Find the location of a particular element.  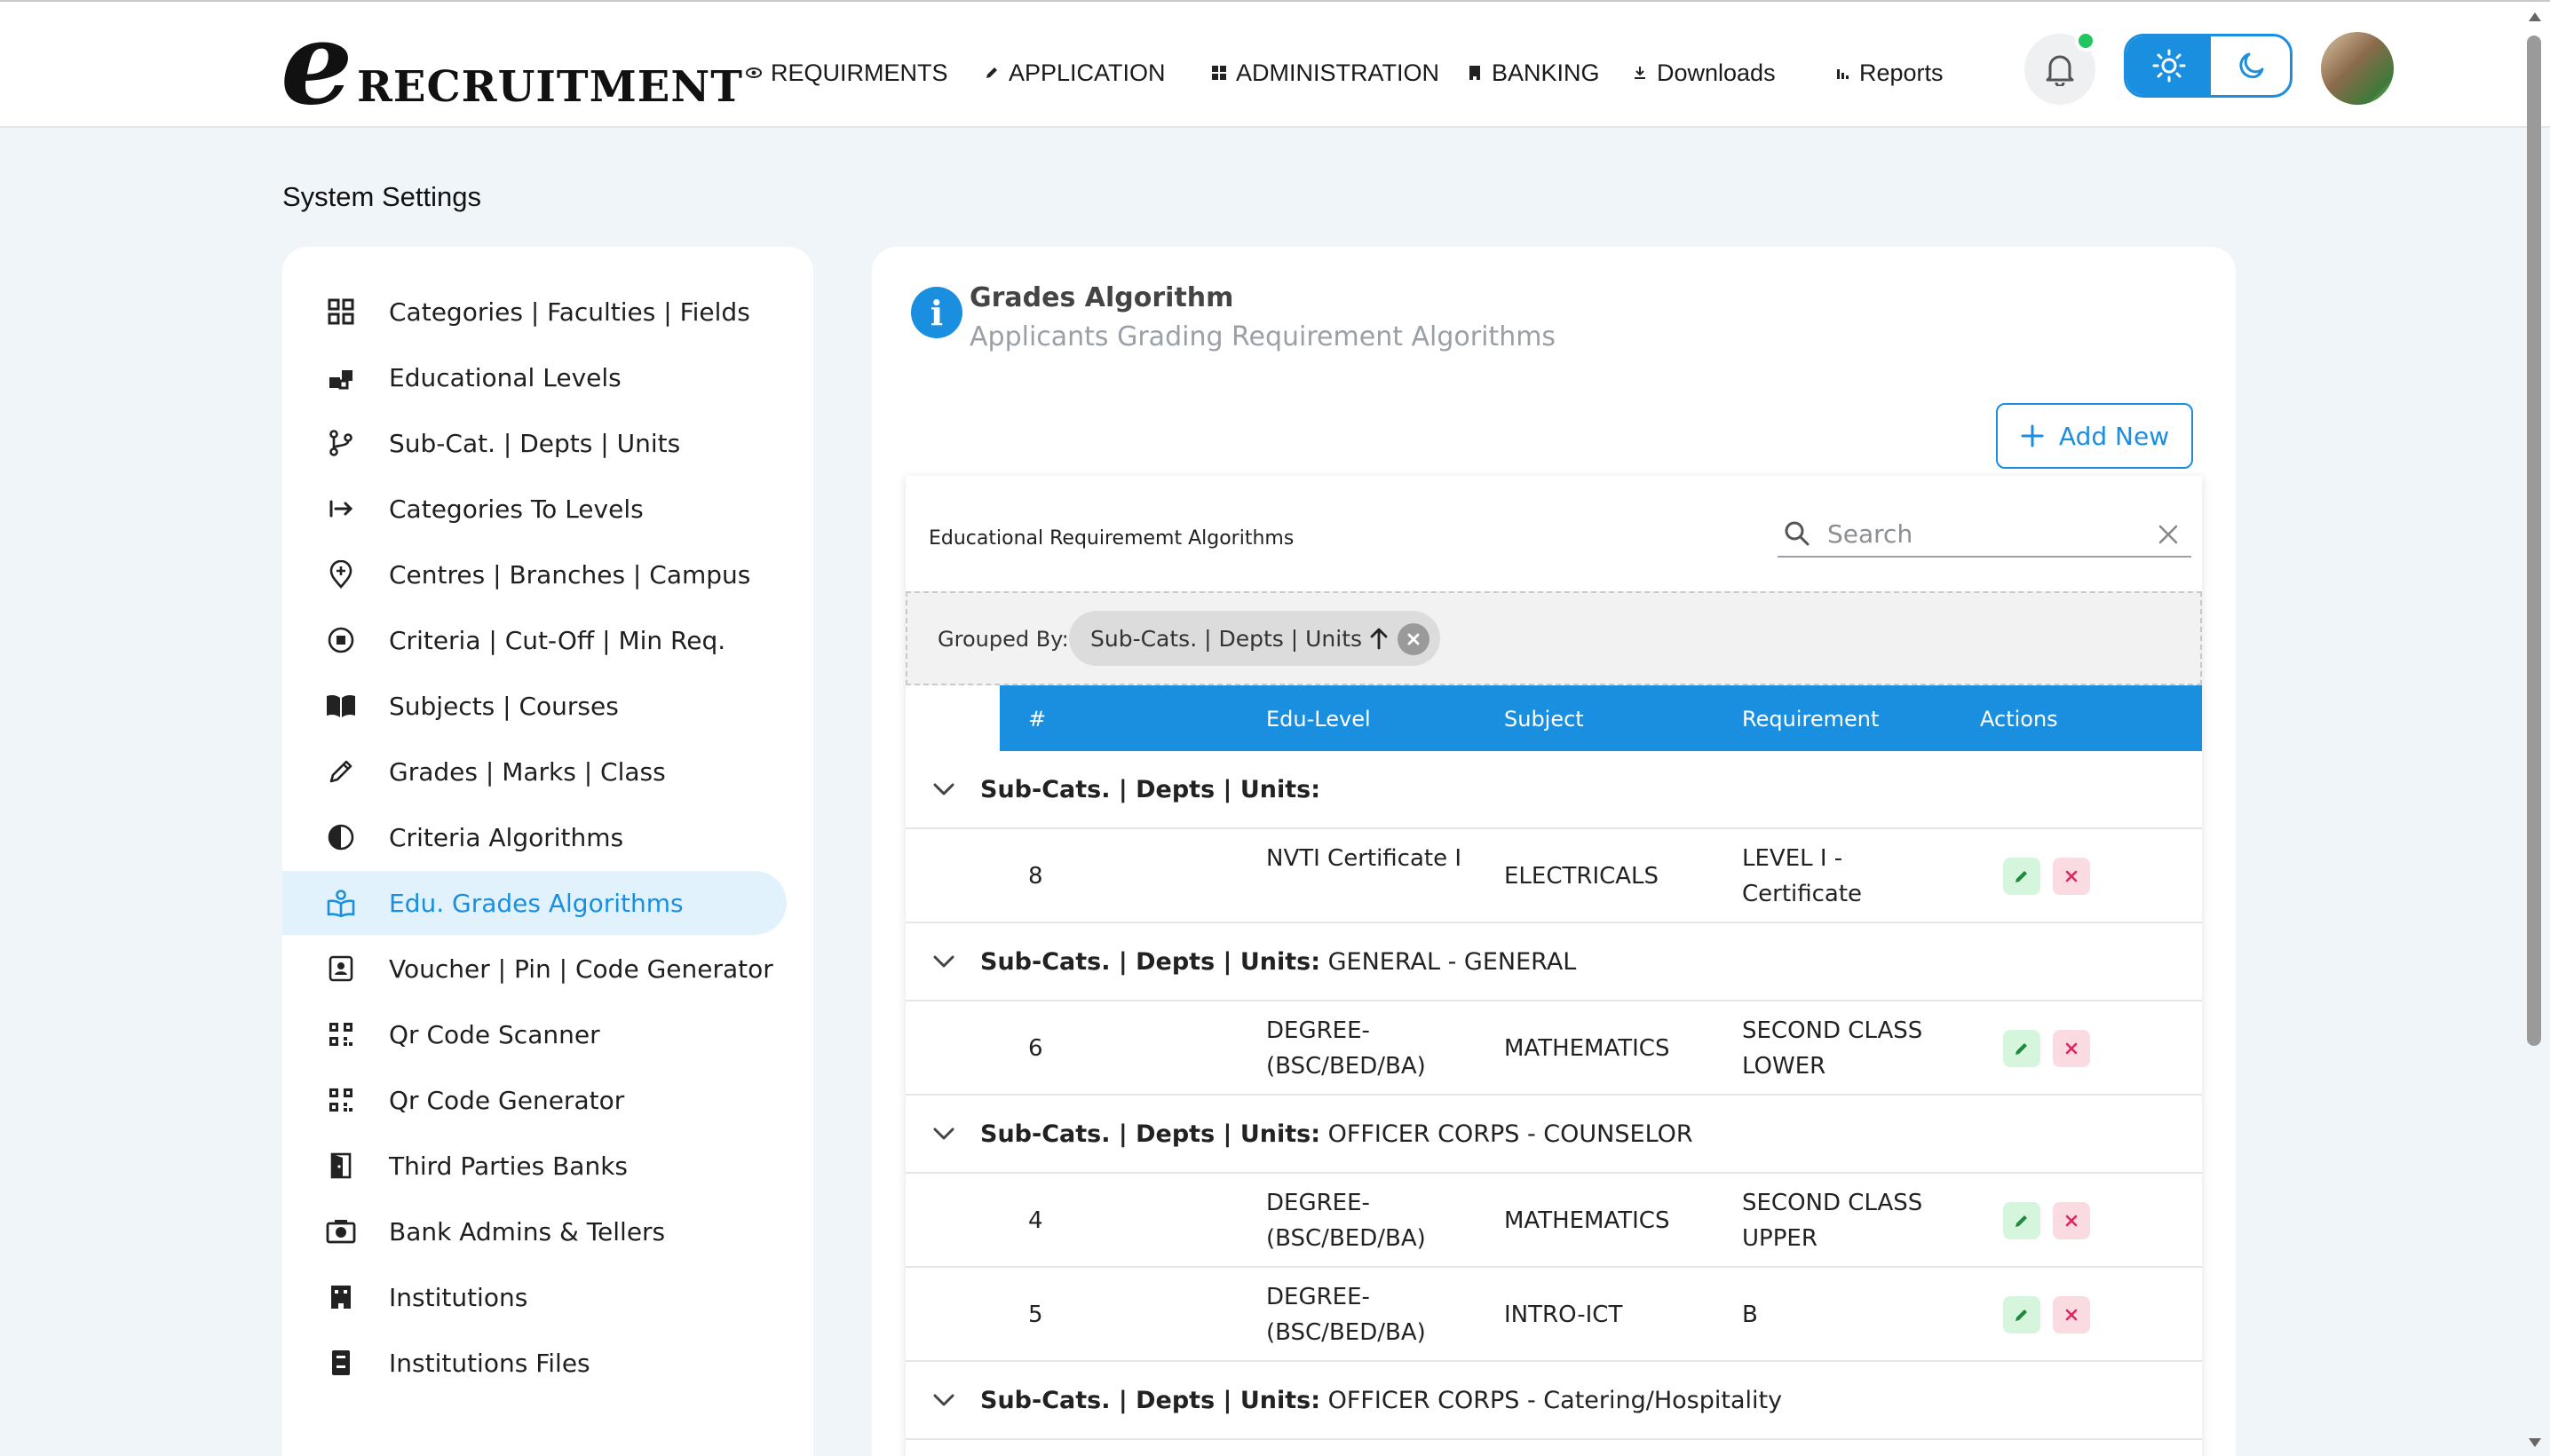

sidebar-item-educational-levels: Educational Levels is located at coordinates (534, 377).